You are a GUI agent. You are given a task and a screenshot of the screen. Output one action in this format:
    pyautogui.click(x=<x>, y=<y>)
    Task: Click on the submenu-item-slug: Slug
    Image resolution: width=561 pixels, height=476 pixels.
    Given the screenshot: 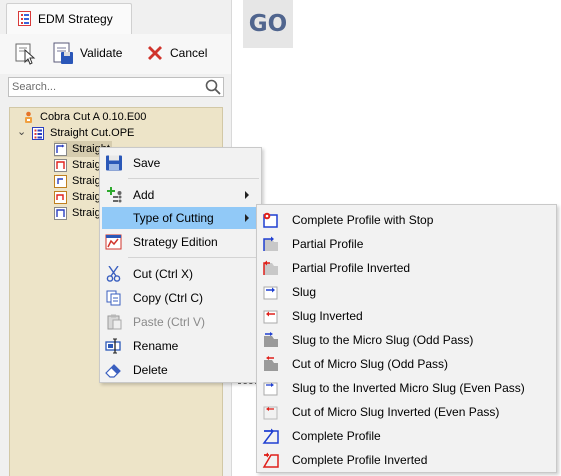 What is the action you would take?
    pyautogui.click(x=406, y=292)
    